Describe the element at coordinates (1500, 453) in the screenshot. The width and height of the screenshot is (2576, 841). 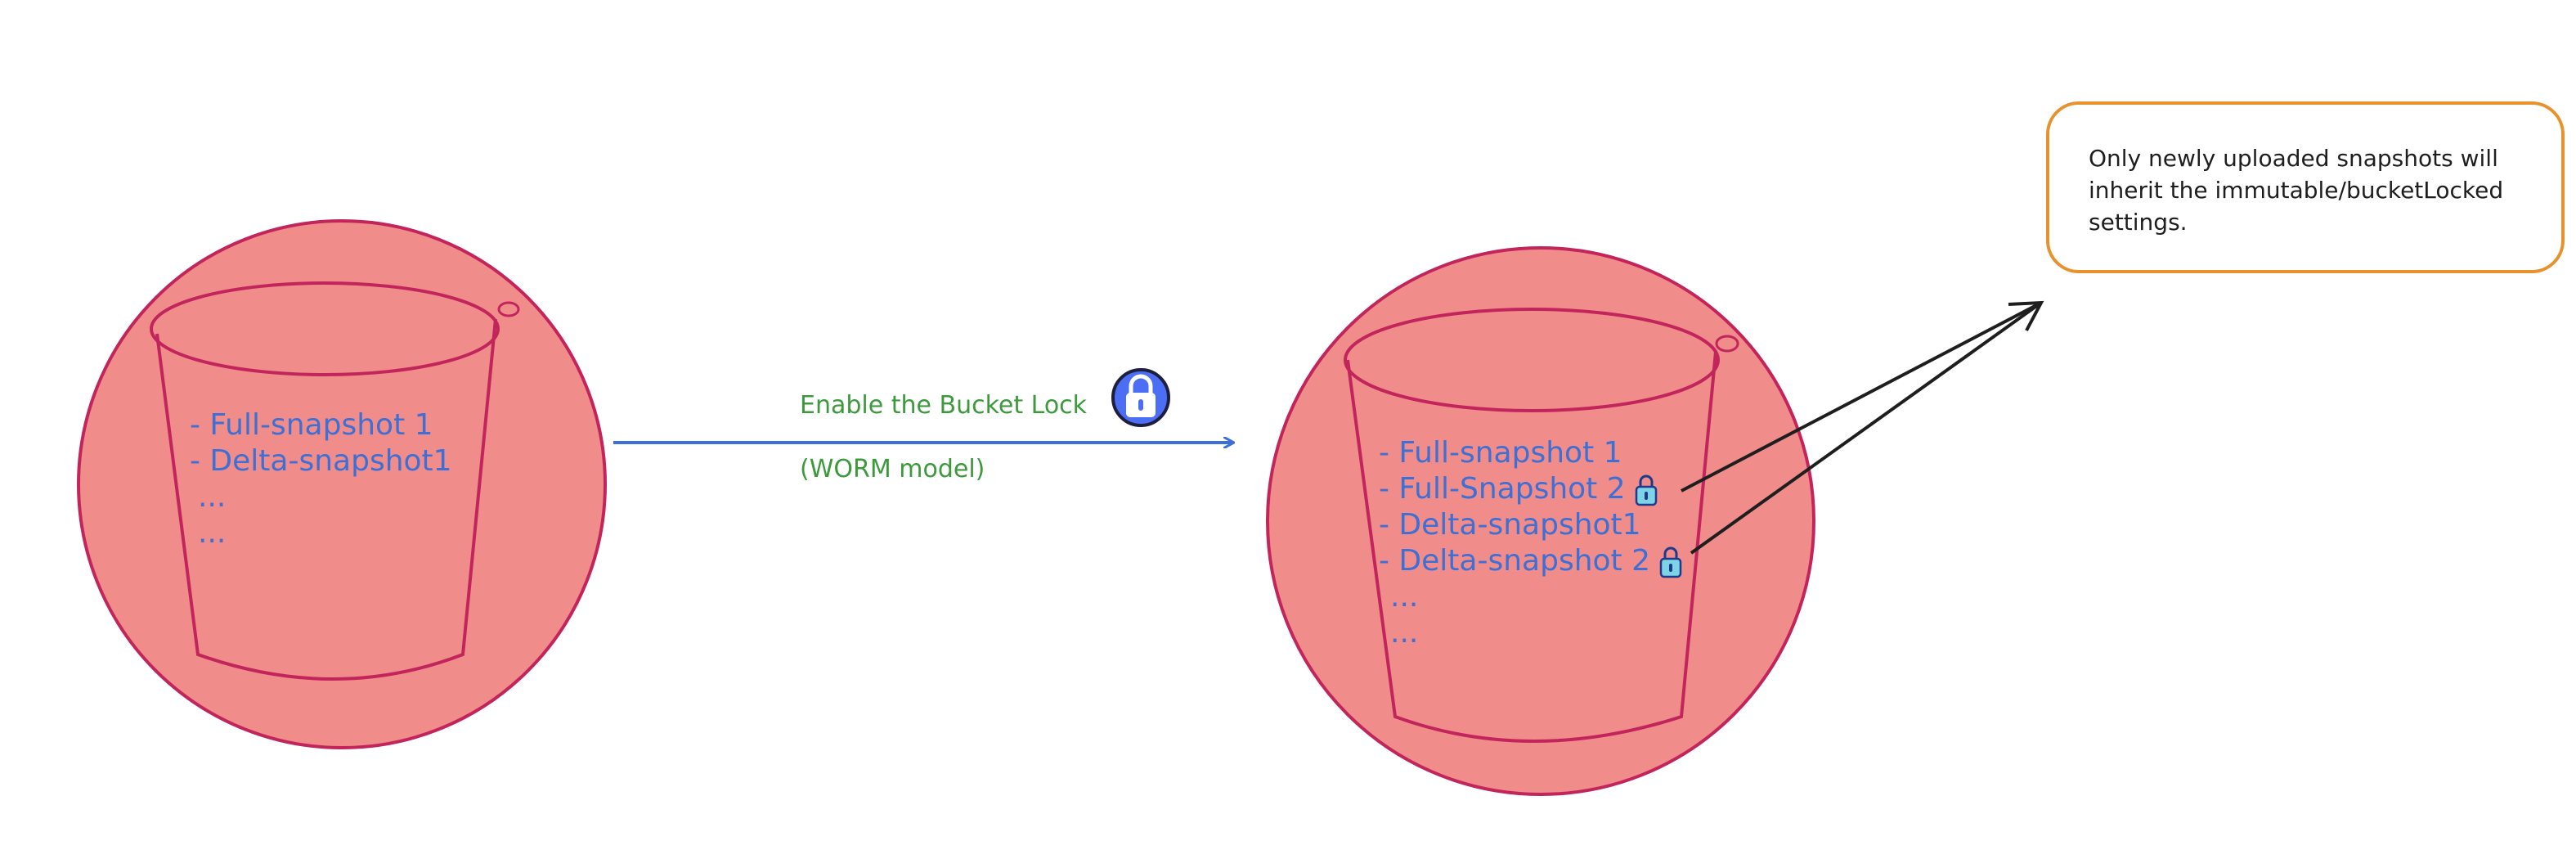
I see `target-item: - Full-snapshot 1` at that location.